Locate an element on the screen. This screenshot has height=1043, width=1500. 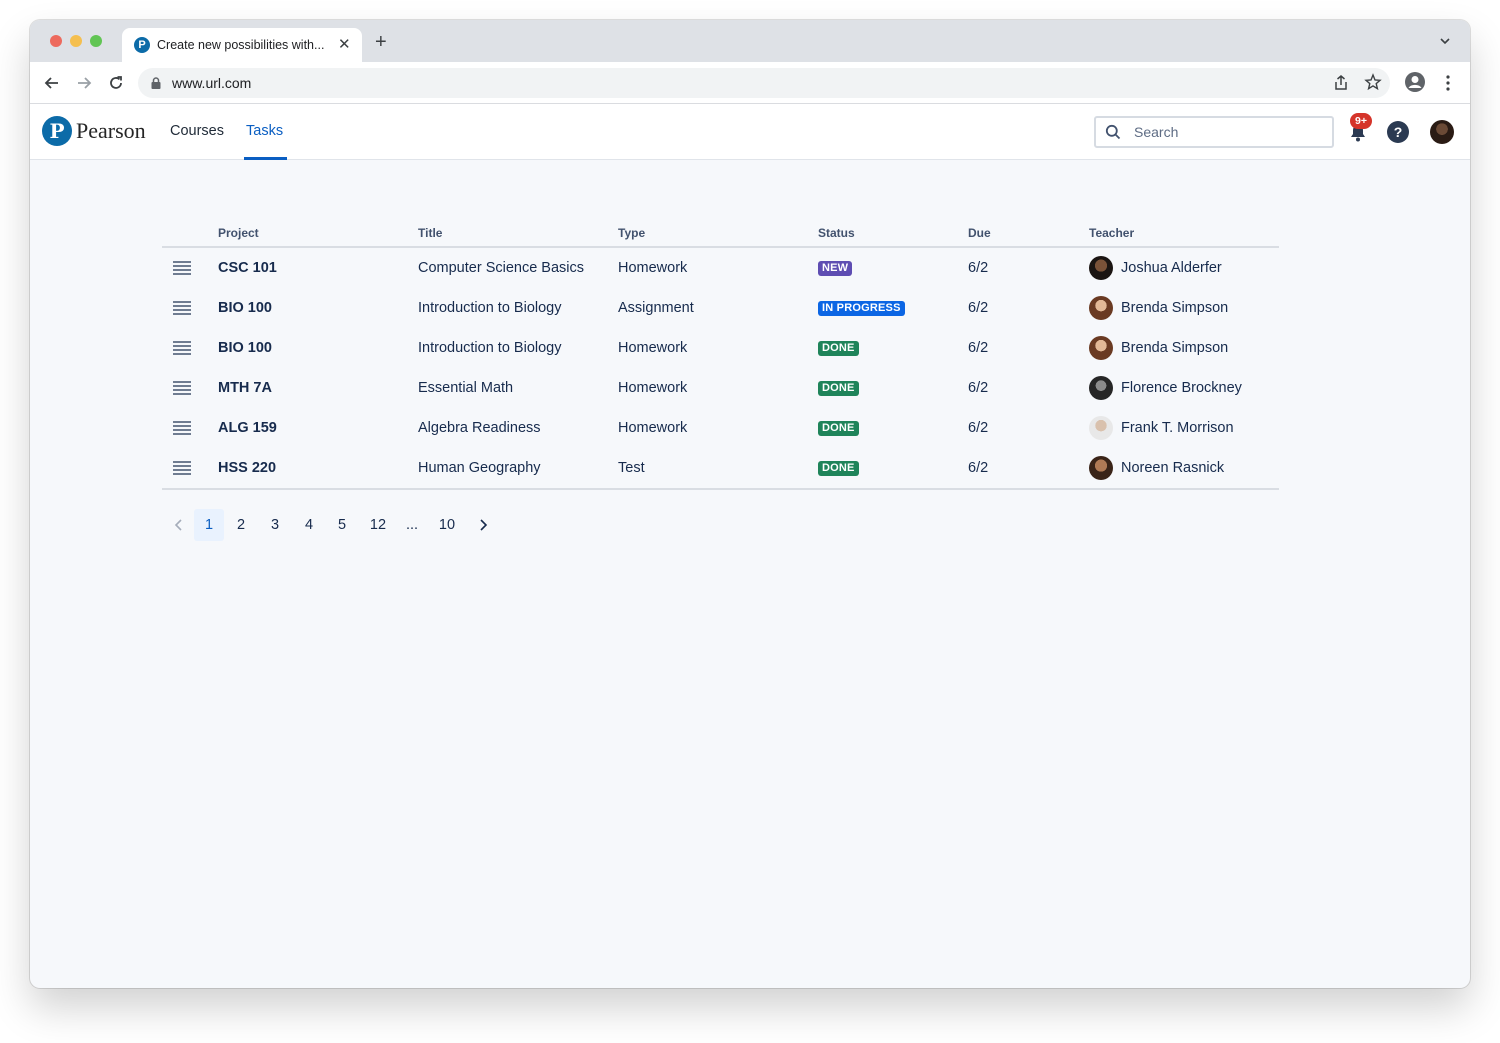
column-header-status: Status is located at coordinates (836, 233).